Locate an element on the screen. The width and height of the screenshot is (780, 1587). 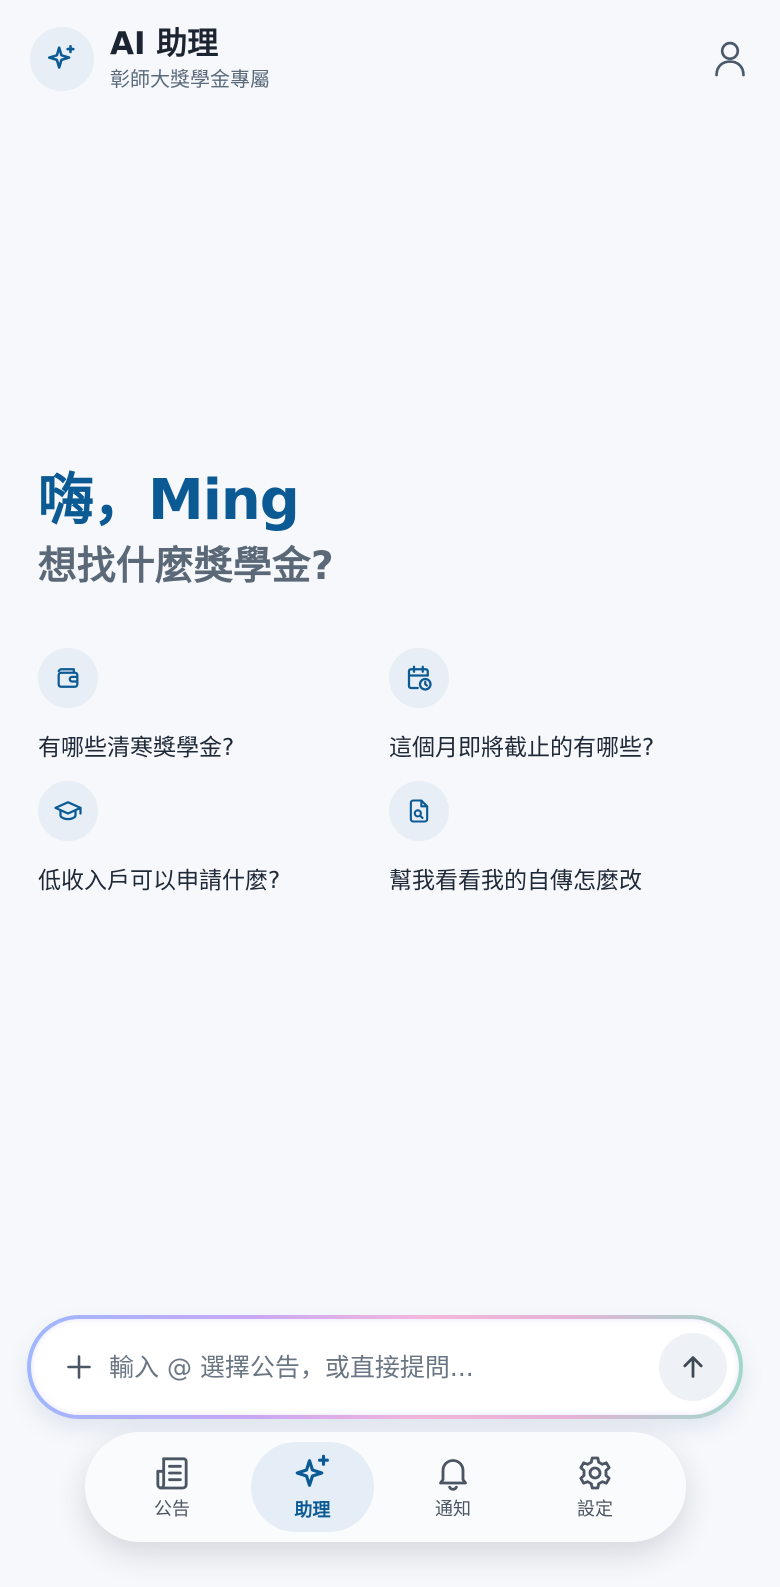
bottom-nav: 公告 助理 通知 設定 is located at coordinates (385, 1487).